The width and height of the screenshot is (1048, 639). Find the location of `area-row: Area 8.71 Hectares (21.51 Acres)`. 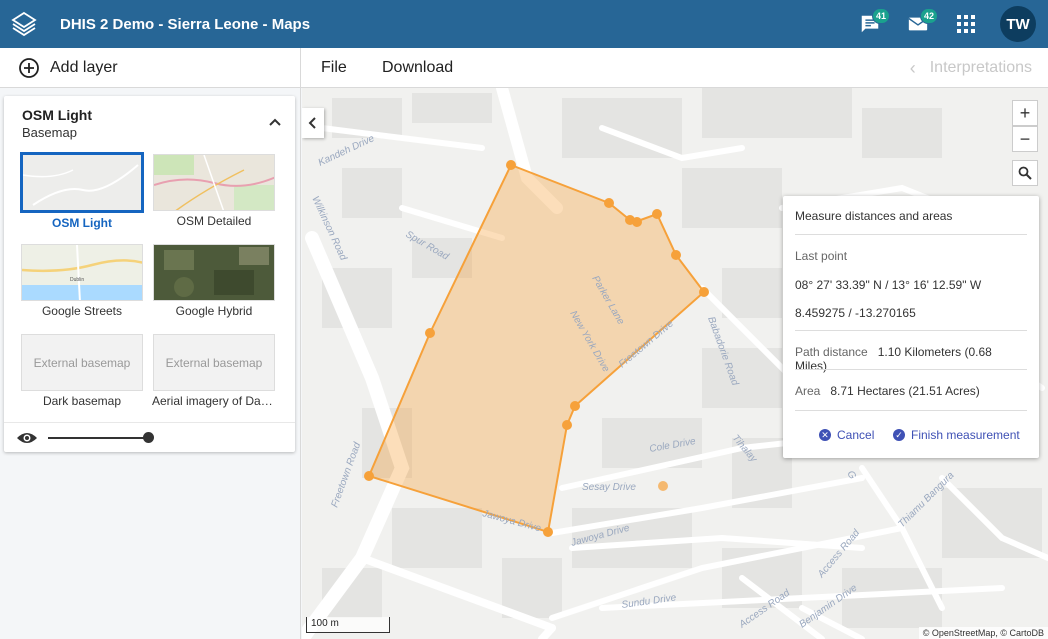

area-row: Area 8.71 Hectares (21.51 Acres) is located at coordinates (911, 391).